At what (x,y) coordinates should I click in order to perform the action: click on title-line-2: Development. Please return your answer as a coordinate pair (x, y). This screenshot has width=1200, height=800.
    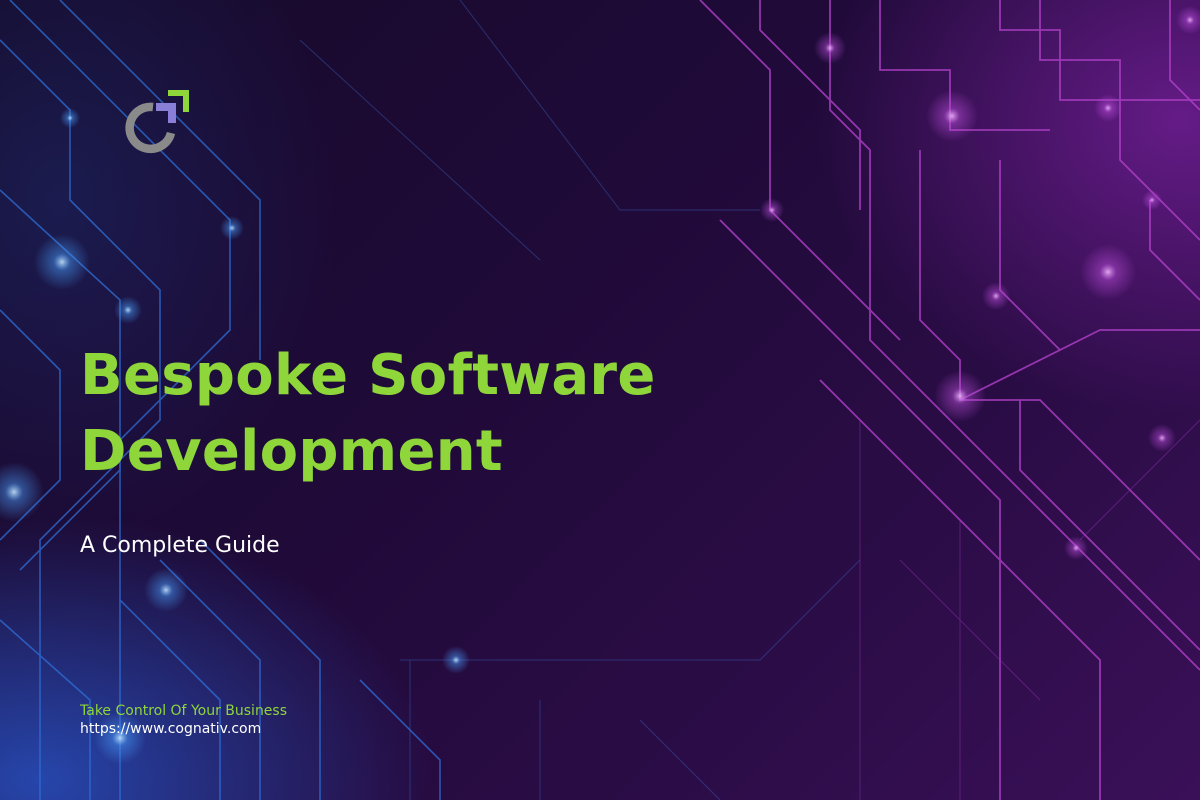
    Looking at the image, I should click on (291, 452).